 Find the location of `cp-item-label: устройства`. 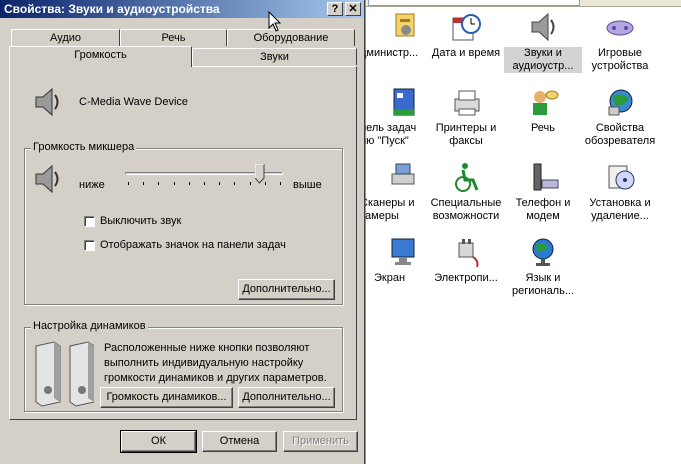

cp-item-label: устройства is located at coordinates (620, 66).